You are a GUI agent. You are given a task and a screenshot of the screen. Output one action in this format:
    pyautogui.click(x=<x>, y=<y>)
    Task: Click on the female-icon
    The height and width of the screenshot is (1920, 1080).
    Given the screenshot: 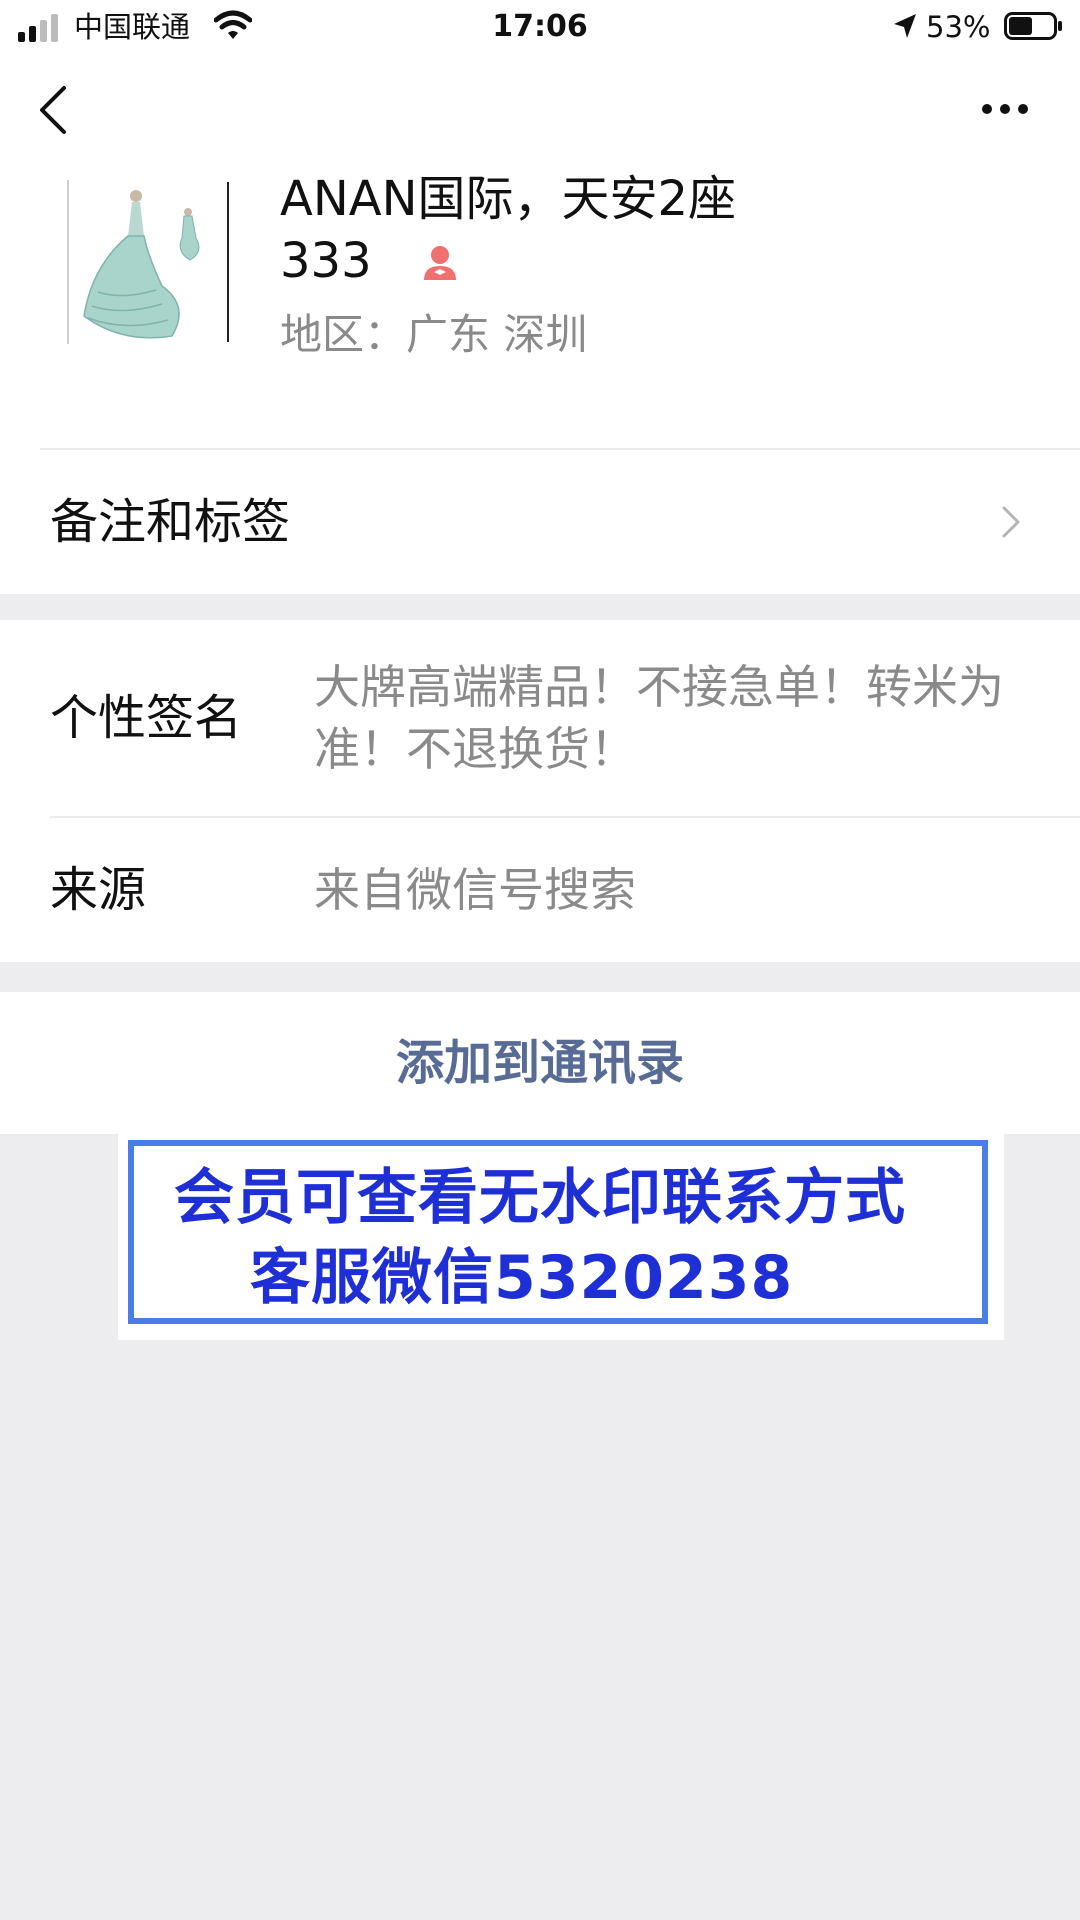 What is the action you would take?
    pyautogui.click(x=440, y=263)
    